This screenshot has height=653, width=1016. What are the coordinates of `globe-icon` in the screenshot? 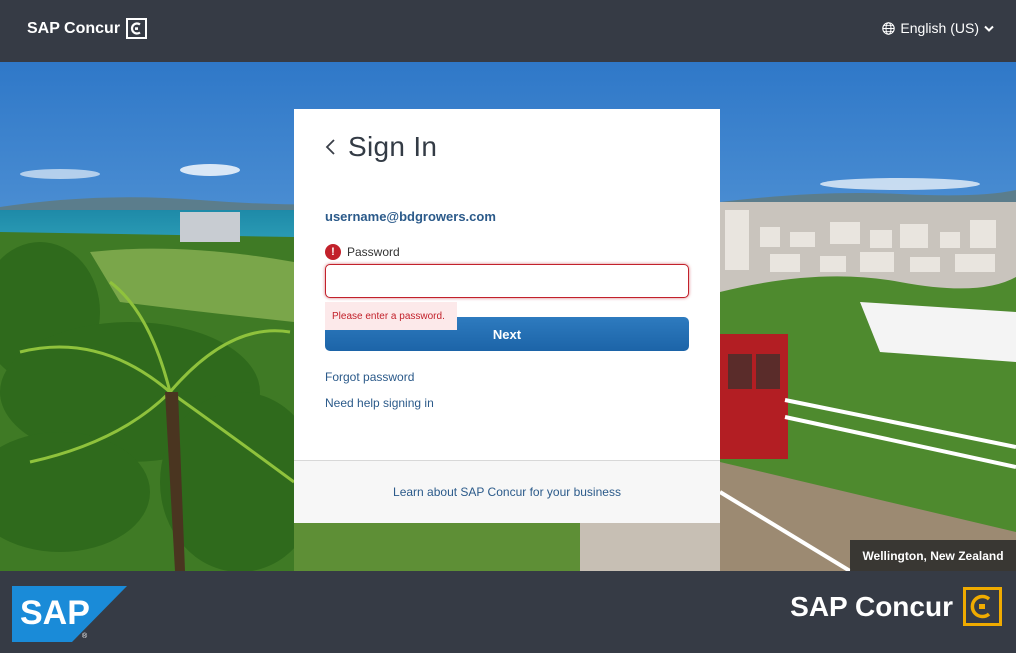 It's located at (889, 28).